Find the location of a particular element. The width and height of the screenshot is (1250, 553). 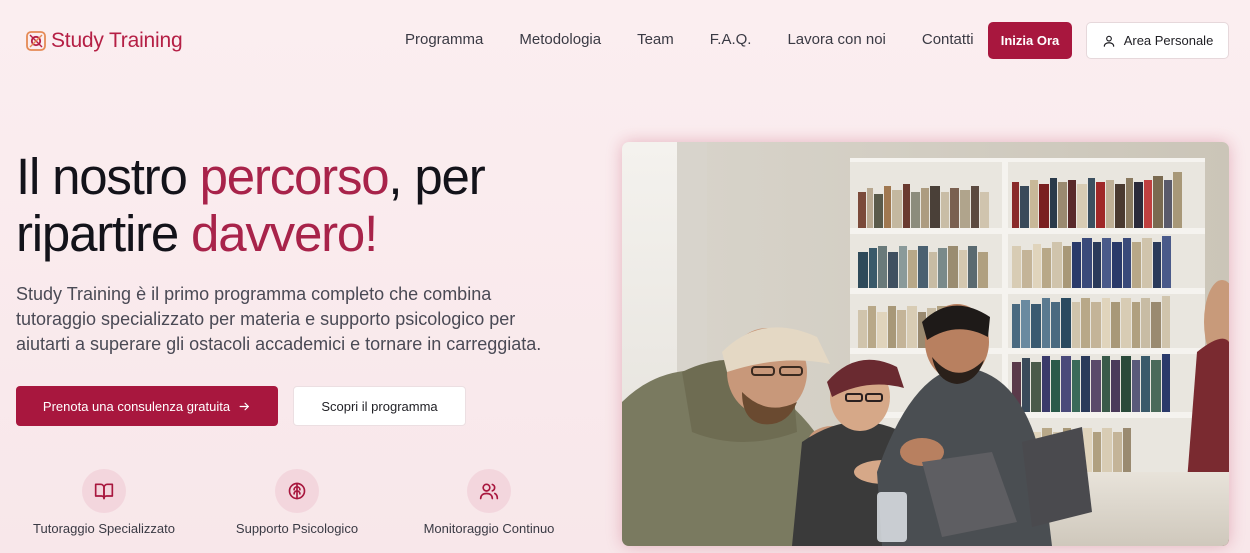

logo-icon is located at coordinates (36, 41).